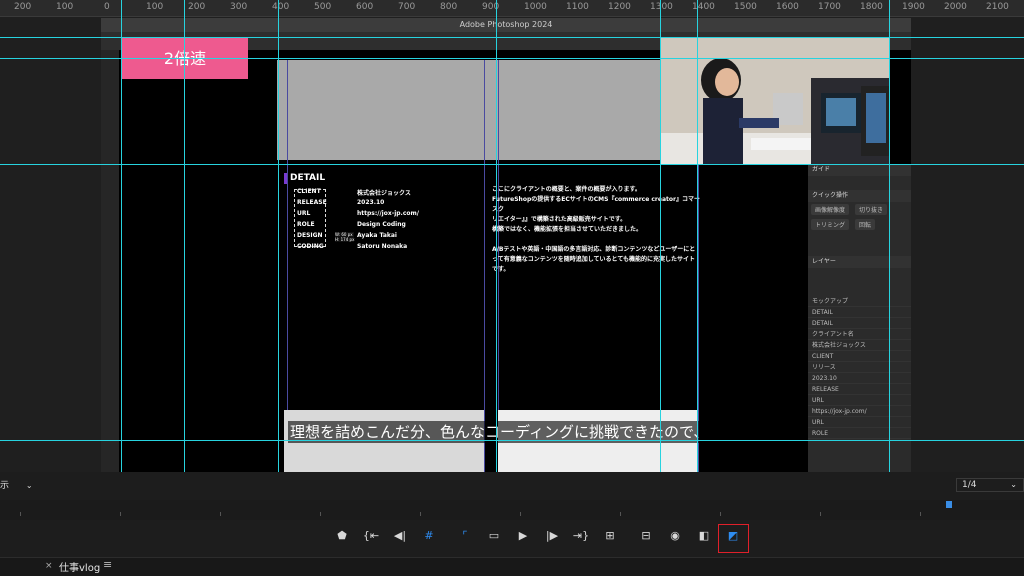 Image resolution: width=1024 pixels, height=576 pixels. What do you see at coordinates (310, 218) in the screenshot?
I see `selection-box` at bounding box center [310, 218].